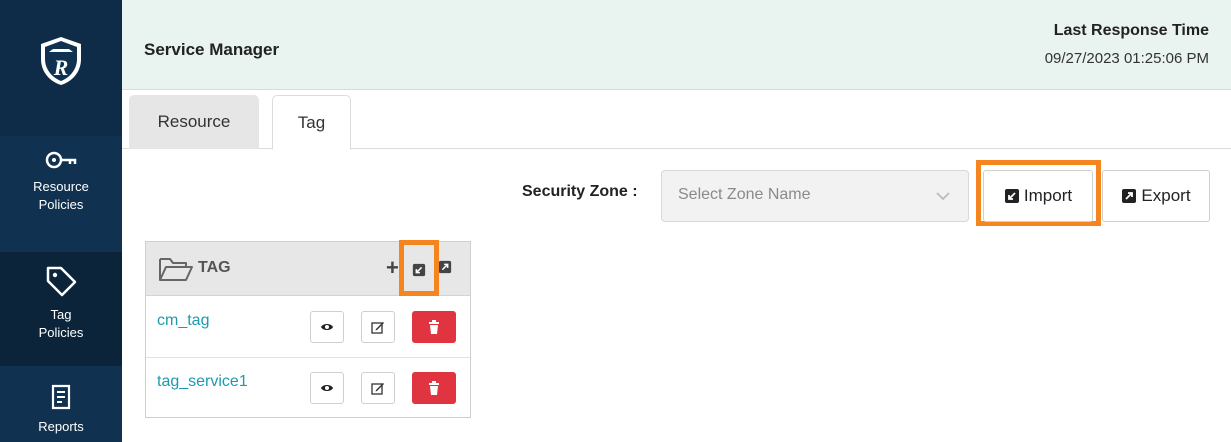 The width and height of the screenshot is (1231, 442). I want to click on svg-text: R, so click(61, 67).